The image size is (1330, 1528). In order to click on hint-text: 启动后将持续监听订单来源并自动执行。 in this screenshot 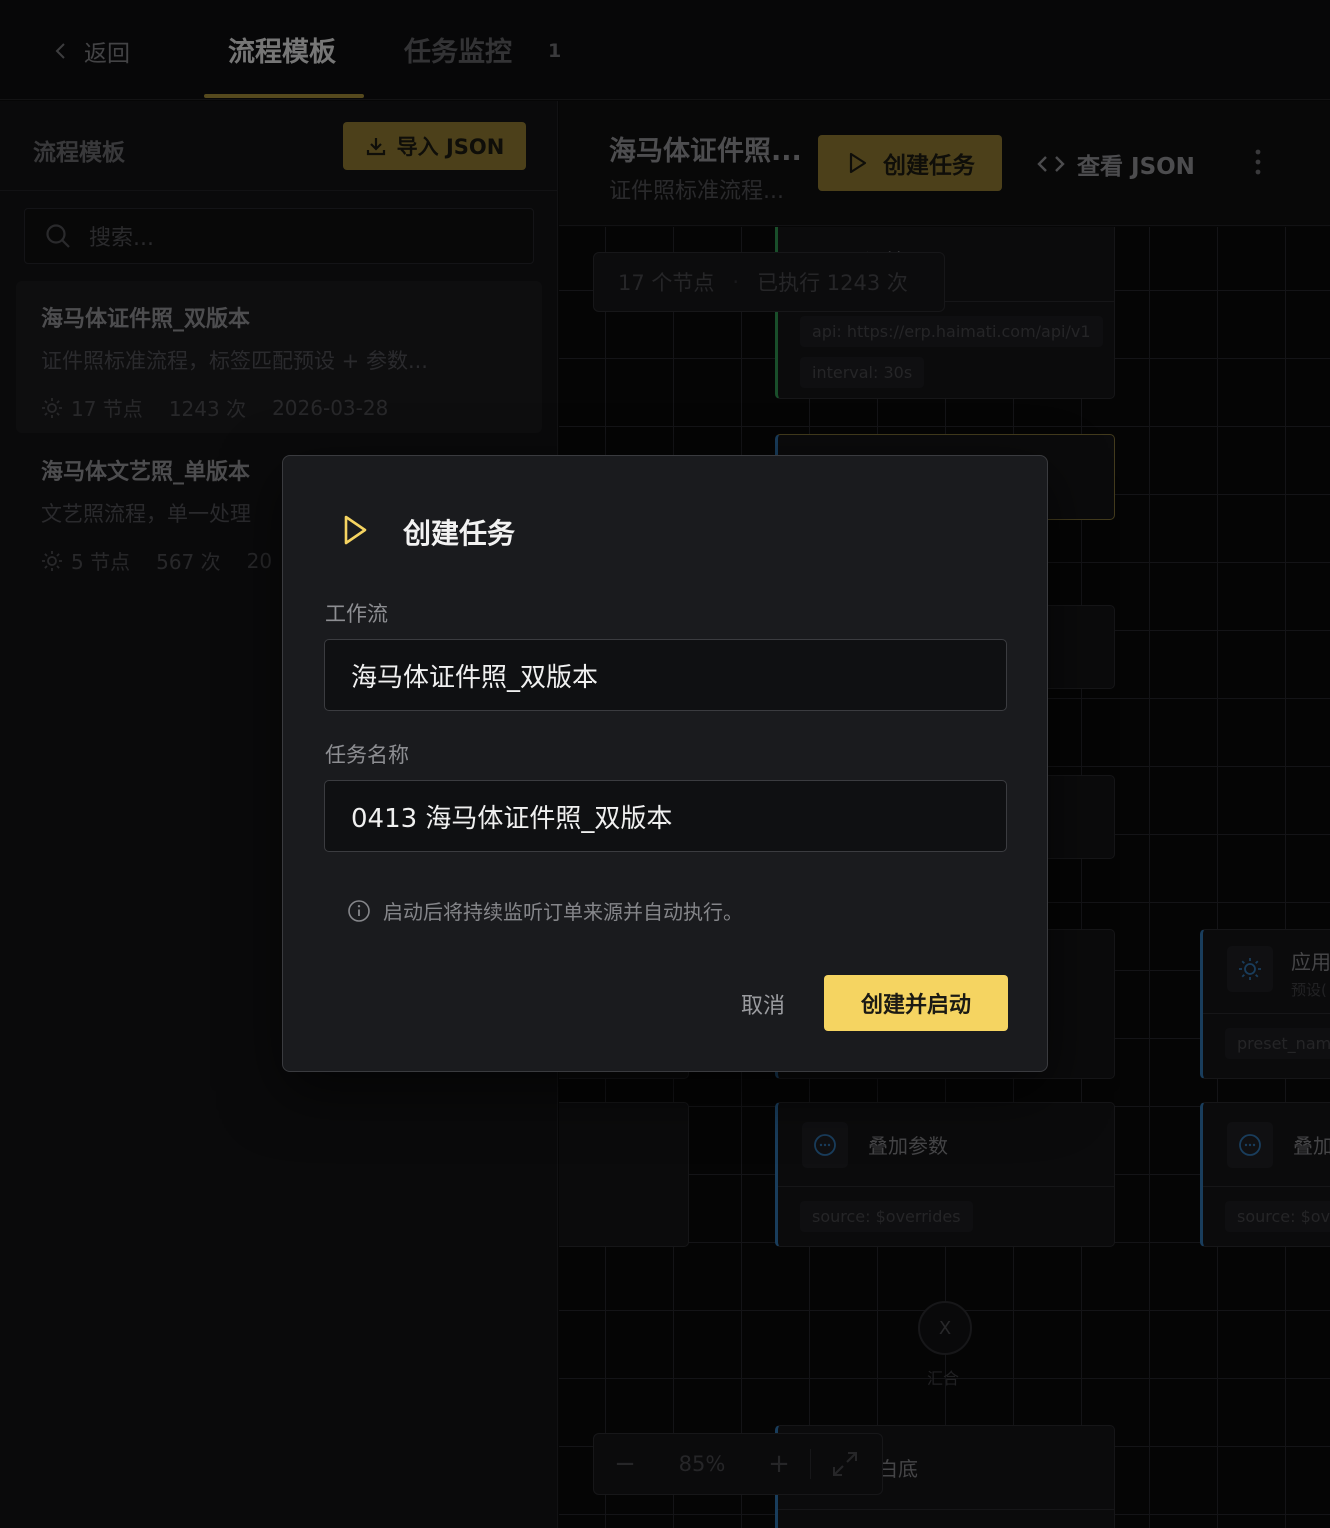, I will do `click(563, 912)`.